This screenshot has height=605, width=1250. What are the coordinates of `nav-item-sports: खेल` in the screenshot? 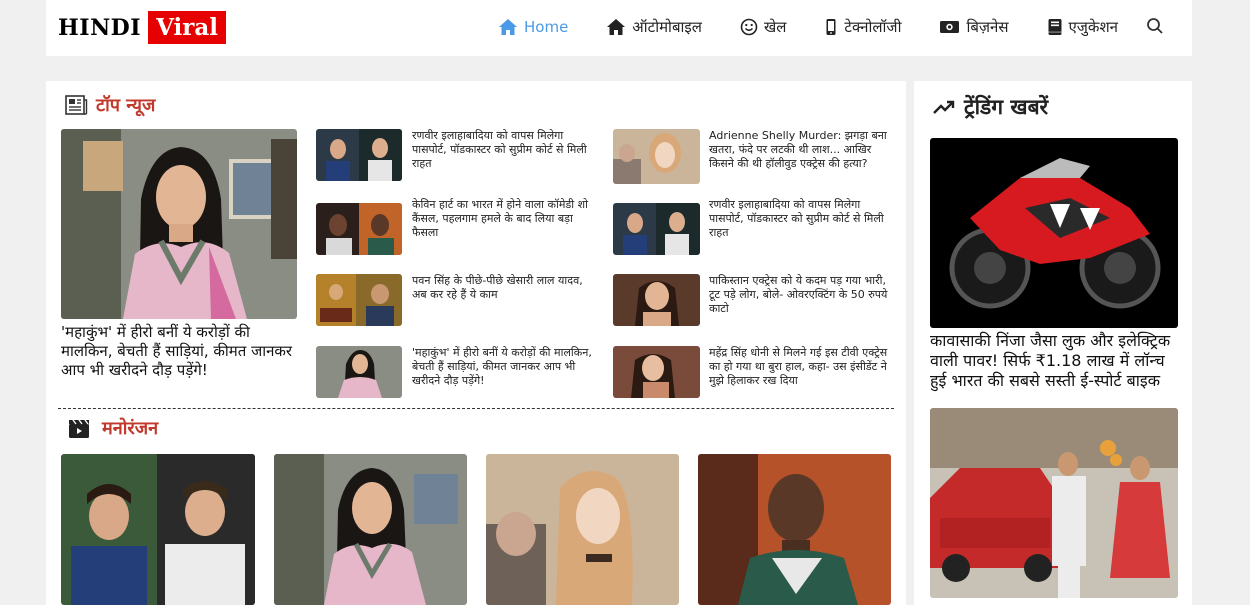 It's located at (763, 27).